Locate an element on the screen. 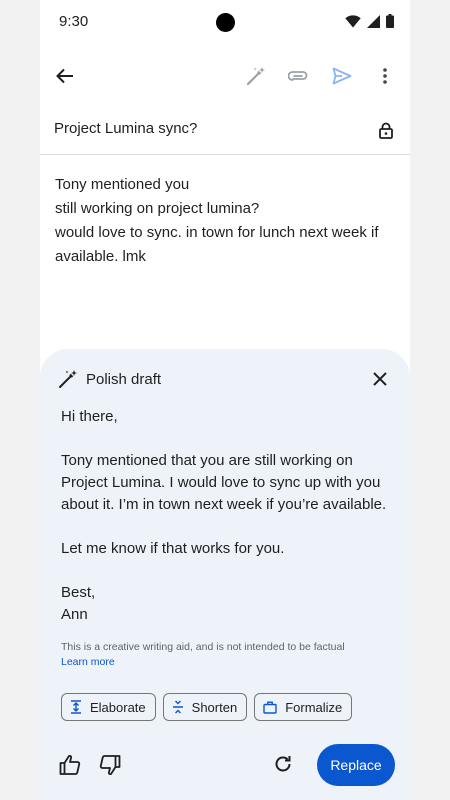  more-vert-icon is located at coordinates (385, 76).